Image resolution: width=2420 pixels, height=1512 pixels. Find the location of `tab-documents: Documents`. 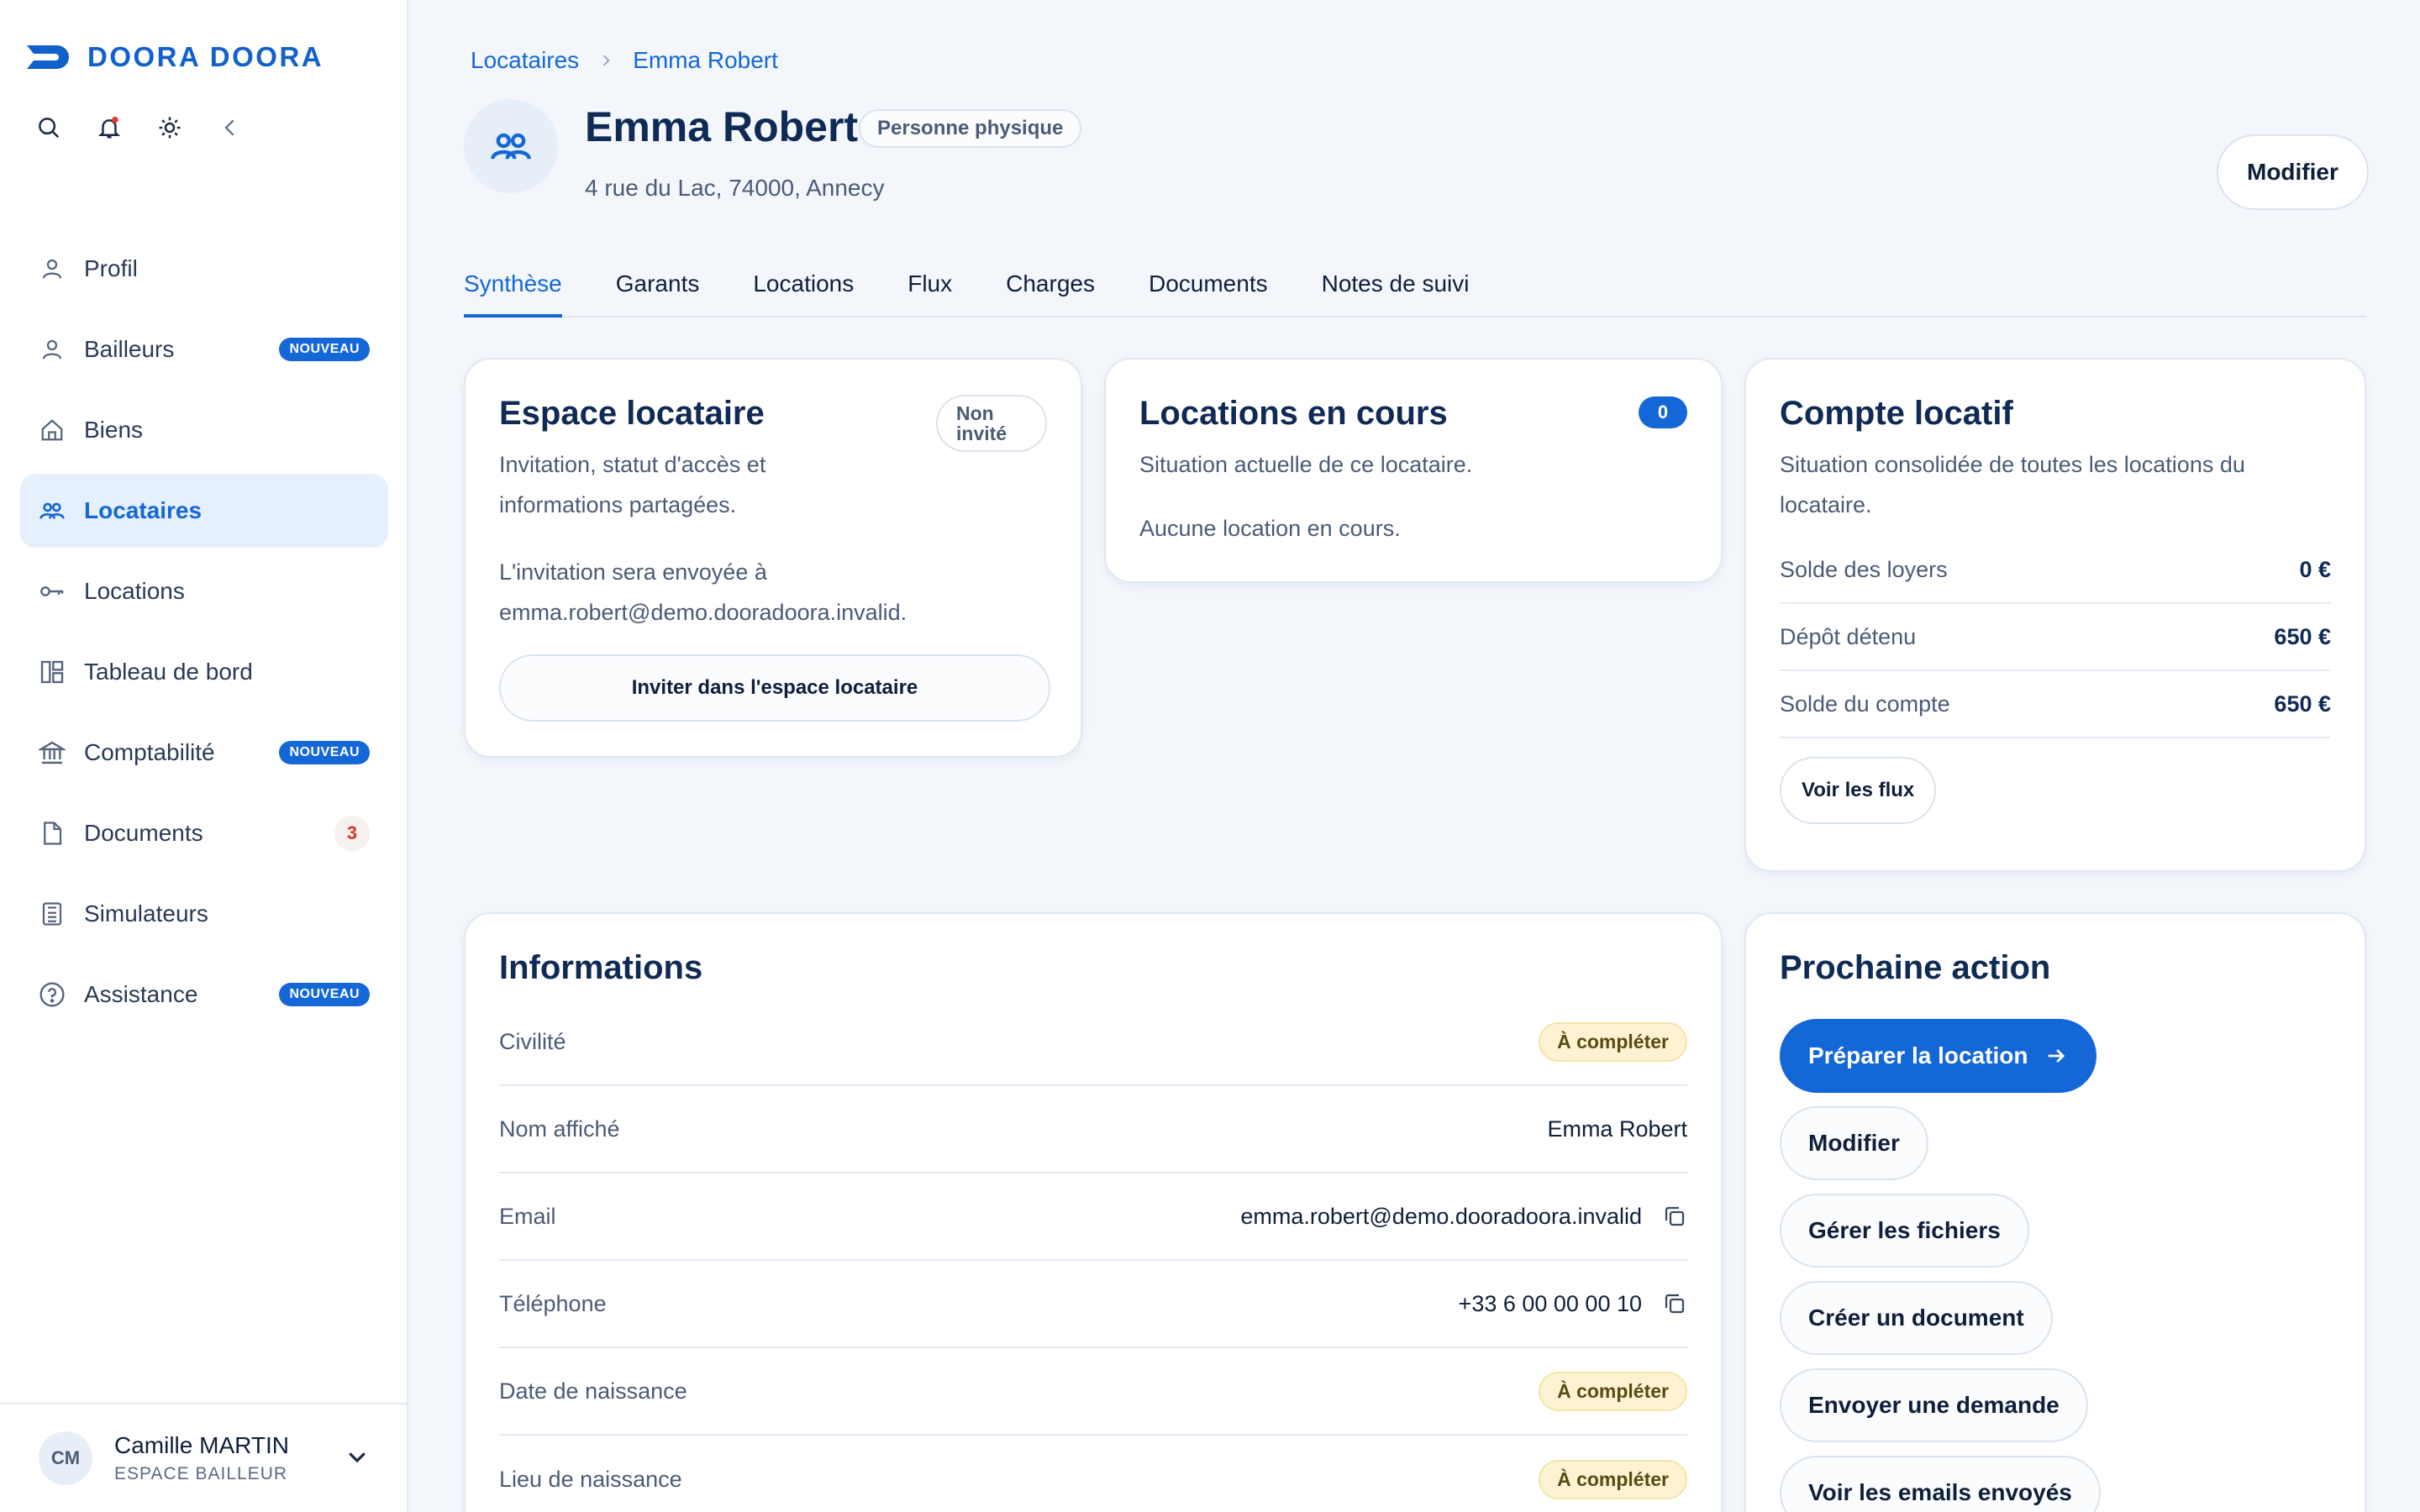

tab-documents: Documents is located at coordinates (1208, 292).